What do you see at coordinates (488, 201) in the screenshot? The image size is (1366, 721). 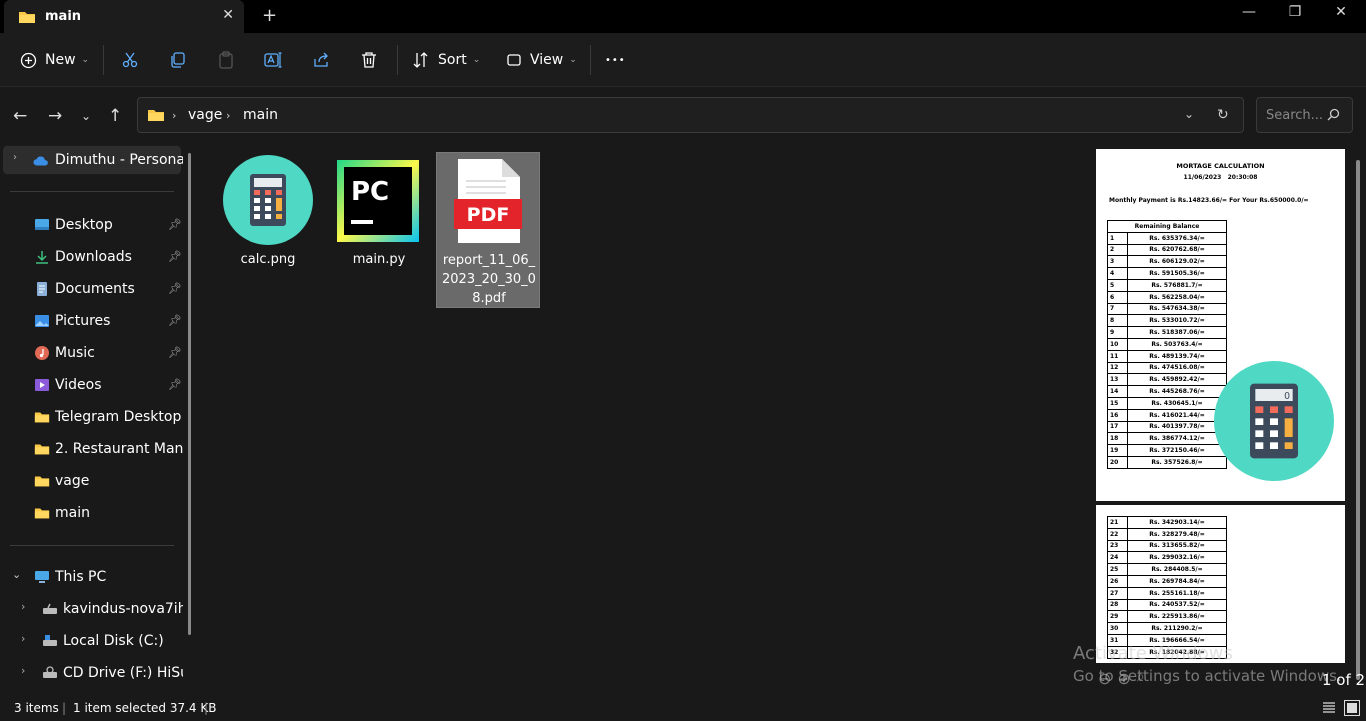 I see `pdf-file-icon: PDF` at bounding box center [488, 201].